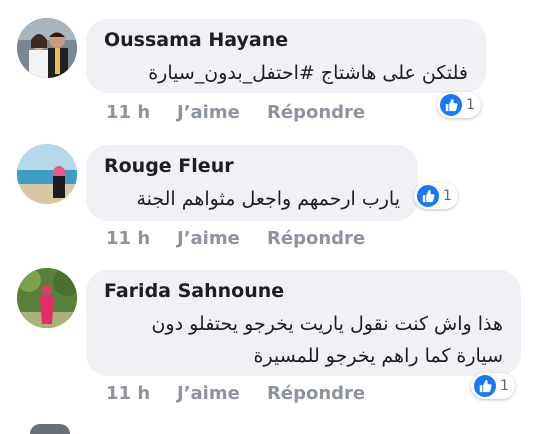 Image resolution: width=540 pixels, height=434 pixels. Describe the element at coordinates (485, 386) in the screenshot. I see `thumbs-up-icon` at that location.